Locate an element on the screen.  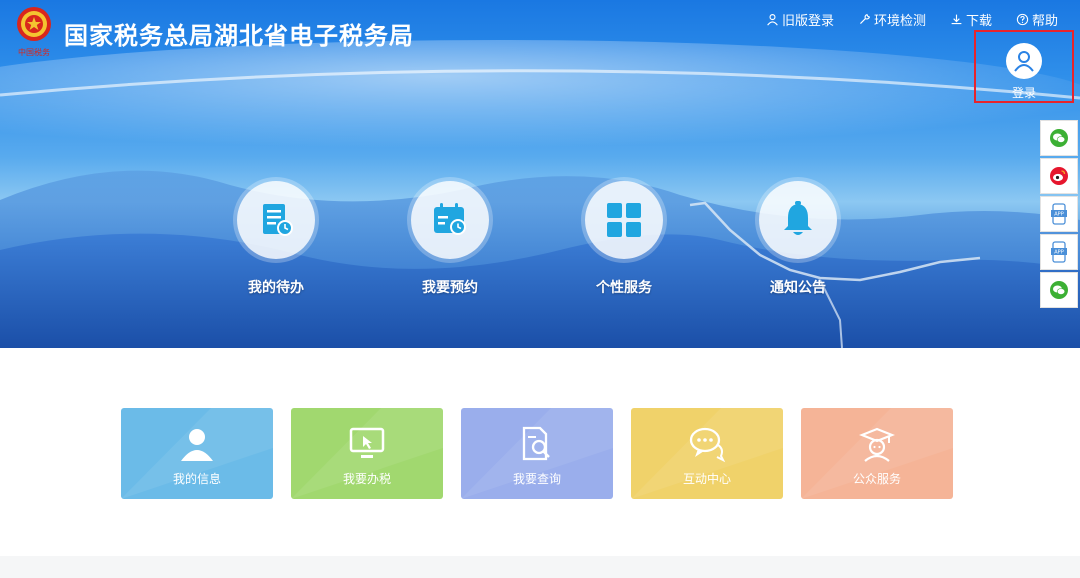
download-link: 下载 is located at coordinates (971, 19).